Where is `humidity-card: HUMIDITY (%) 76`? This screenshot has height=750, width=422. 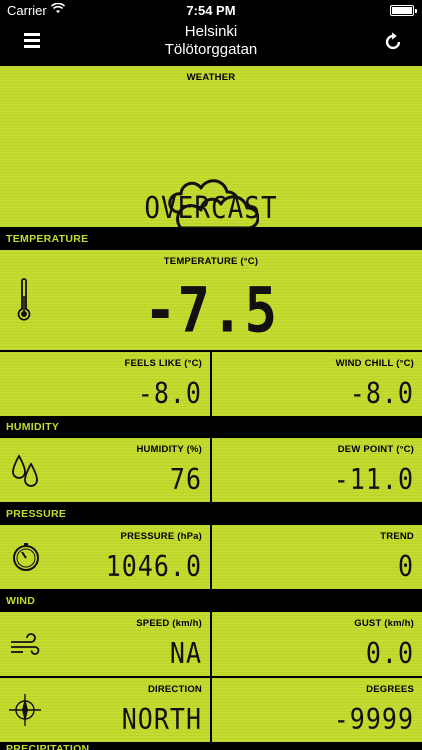
humidity-card: HUMIDITY (%) 76 is located at coordinates (105, 470).